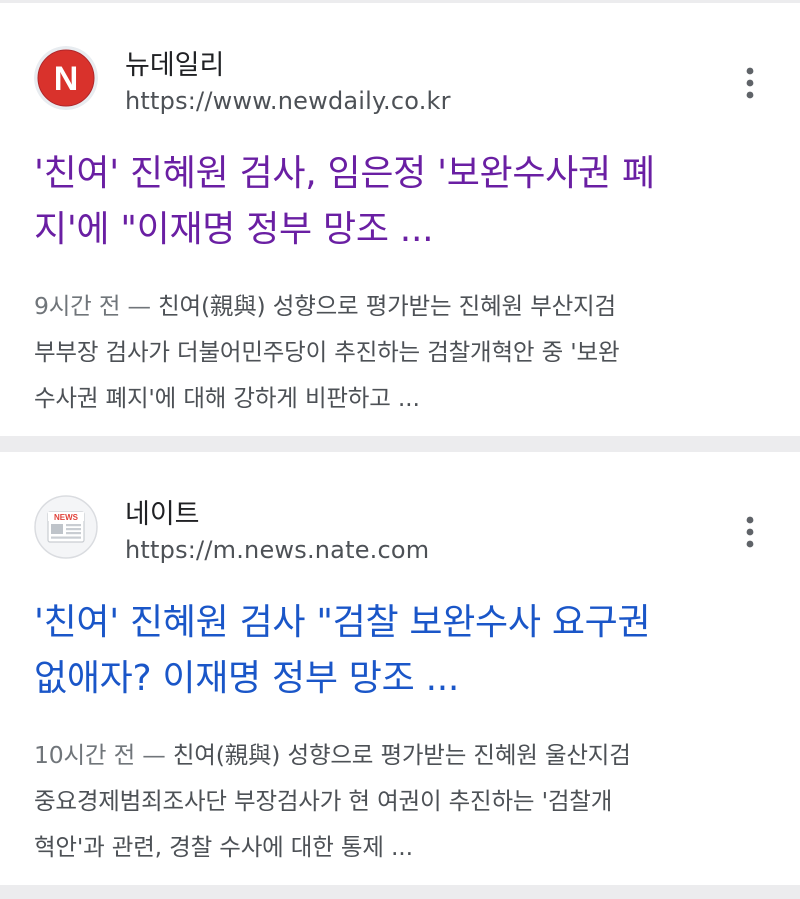 This screenshot has height=899, width=800. I want to click on source-url: https://m.news.nate.com, so click(277, 550).